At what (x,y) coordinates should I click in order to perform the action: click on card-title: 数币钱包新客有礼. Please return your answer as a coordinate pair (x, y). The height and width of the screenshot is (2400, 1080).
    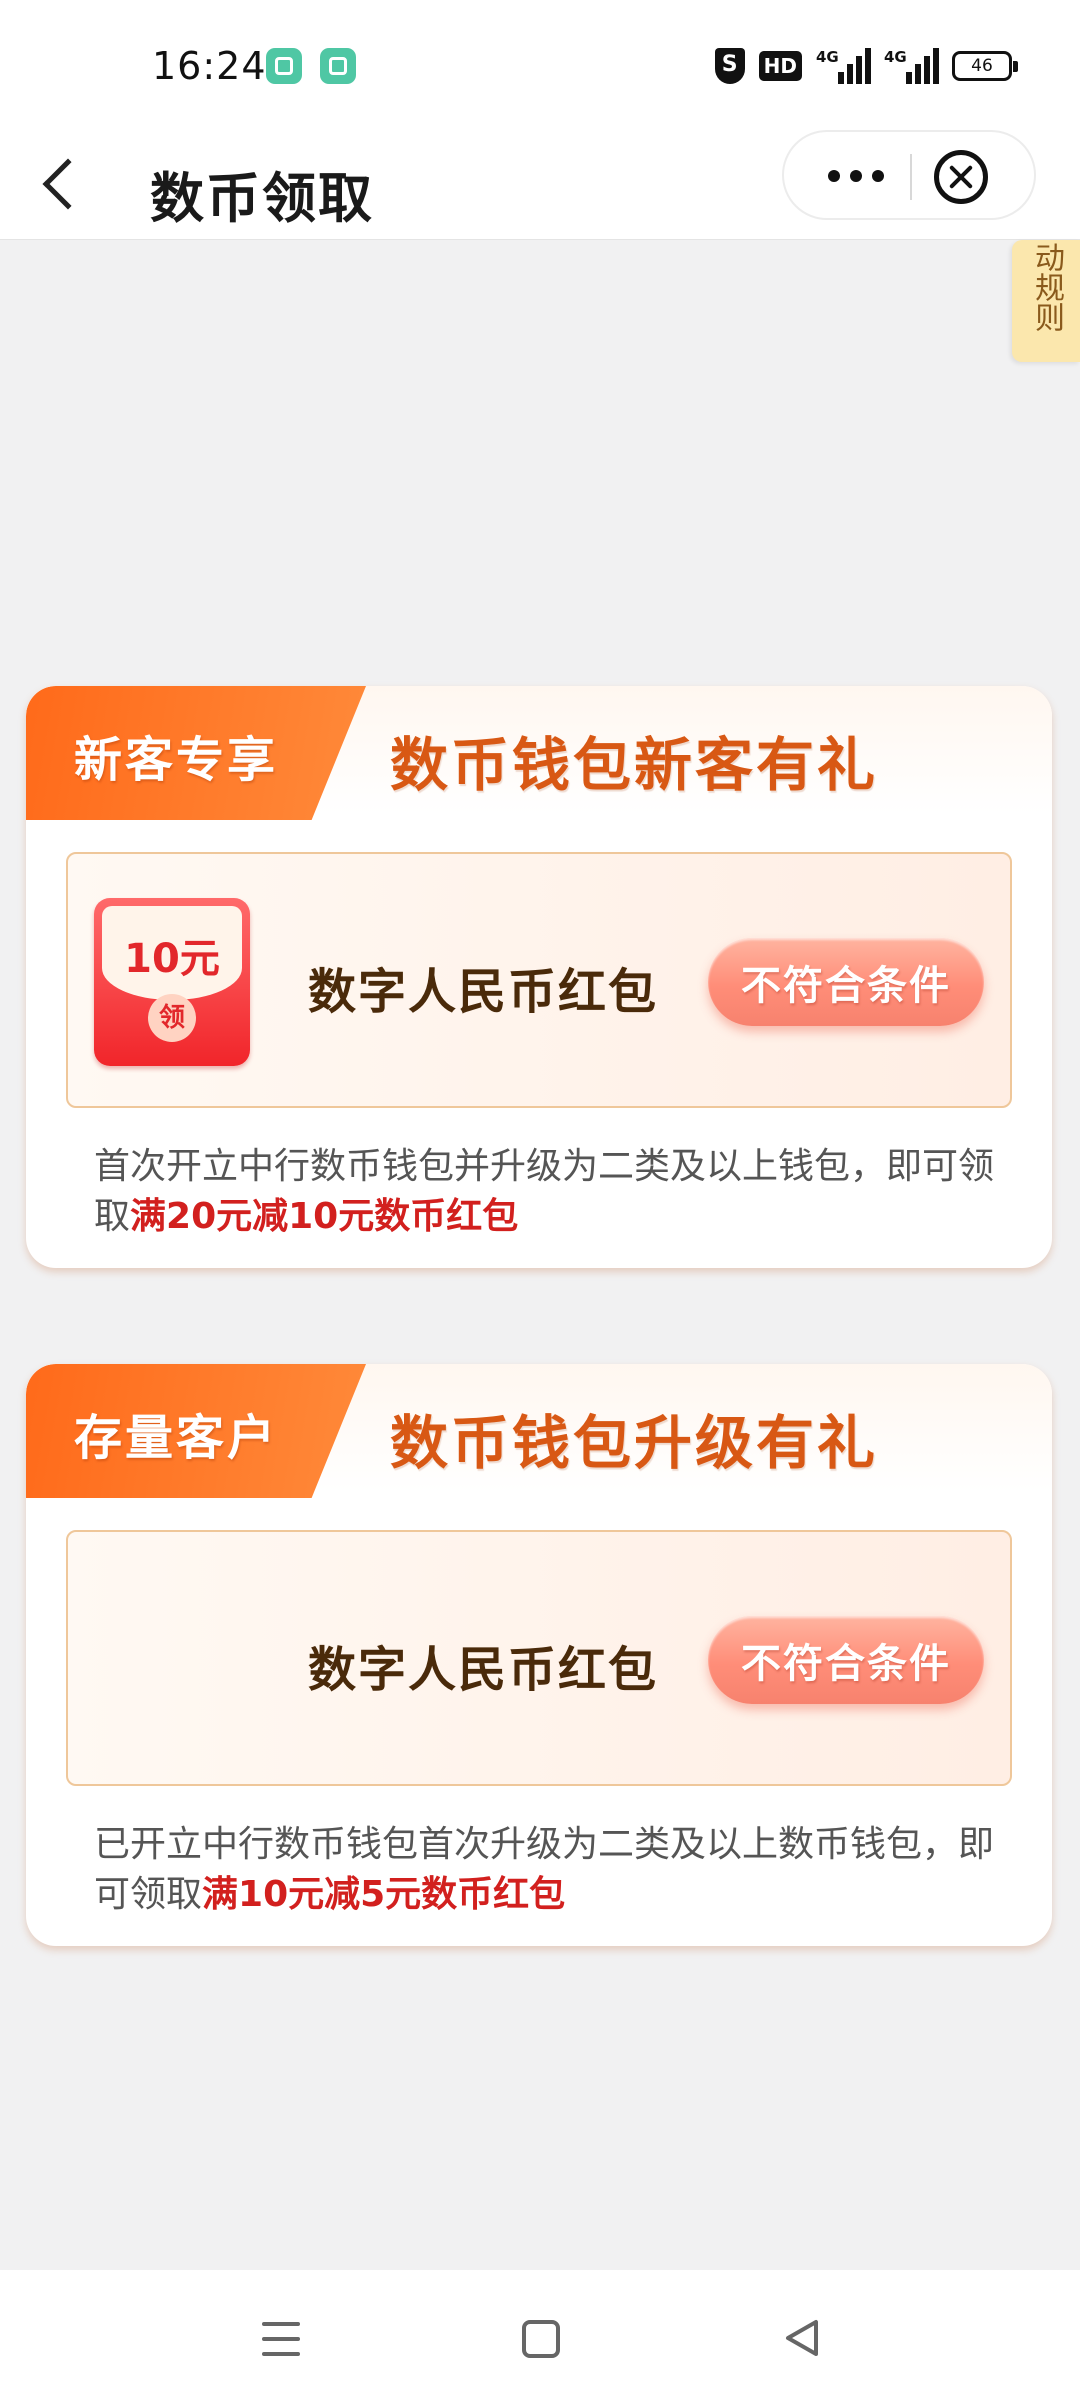
    Looking at the image, I should click on (634, 765).